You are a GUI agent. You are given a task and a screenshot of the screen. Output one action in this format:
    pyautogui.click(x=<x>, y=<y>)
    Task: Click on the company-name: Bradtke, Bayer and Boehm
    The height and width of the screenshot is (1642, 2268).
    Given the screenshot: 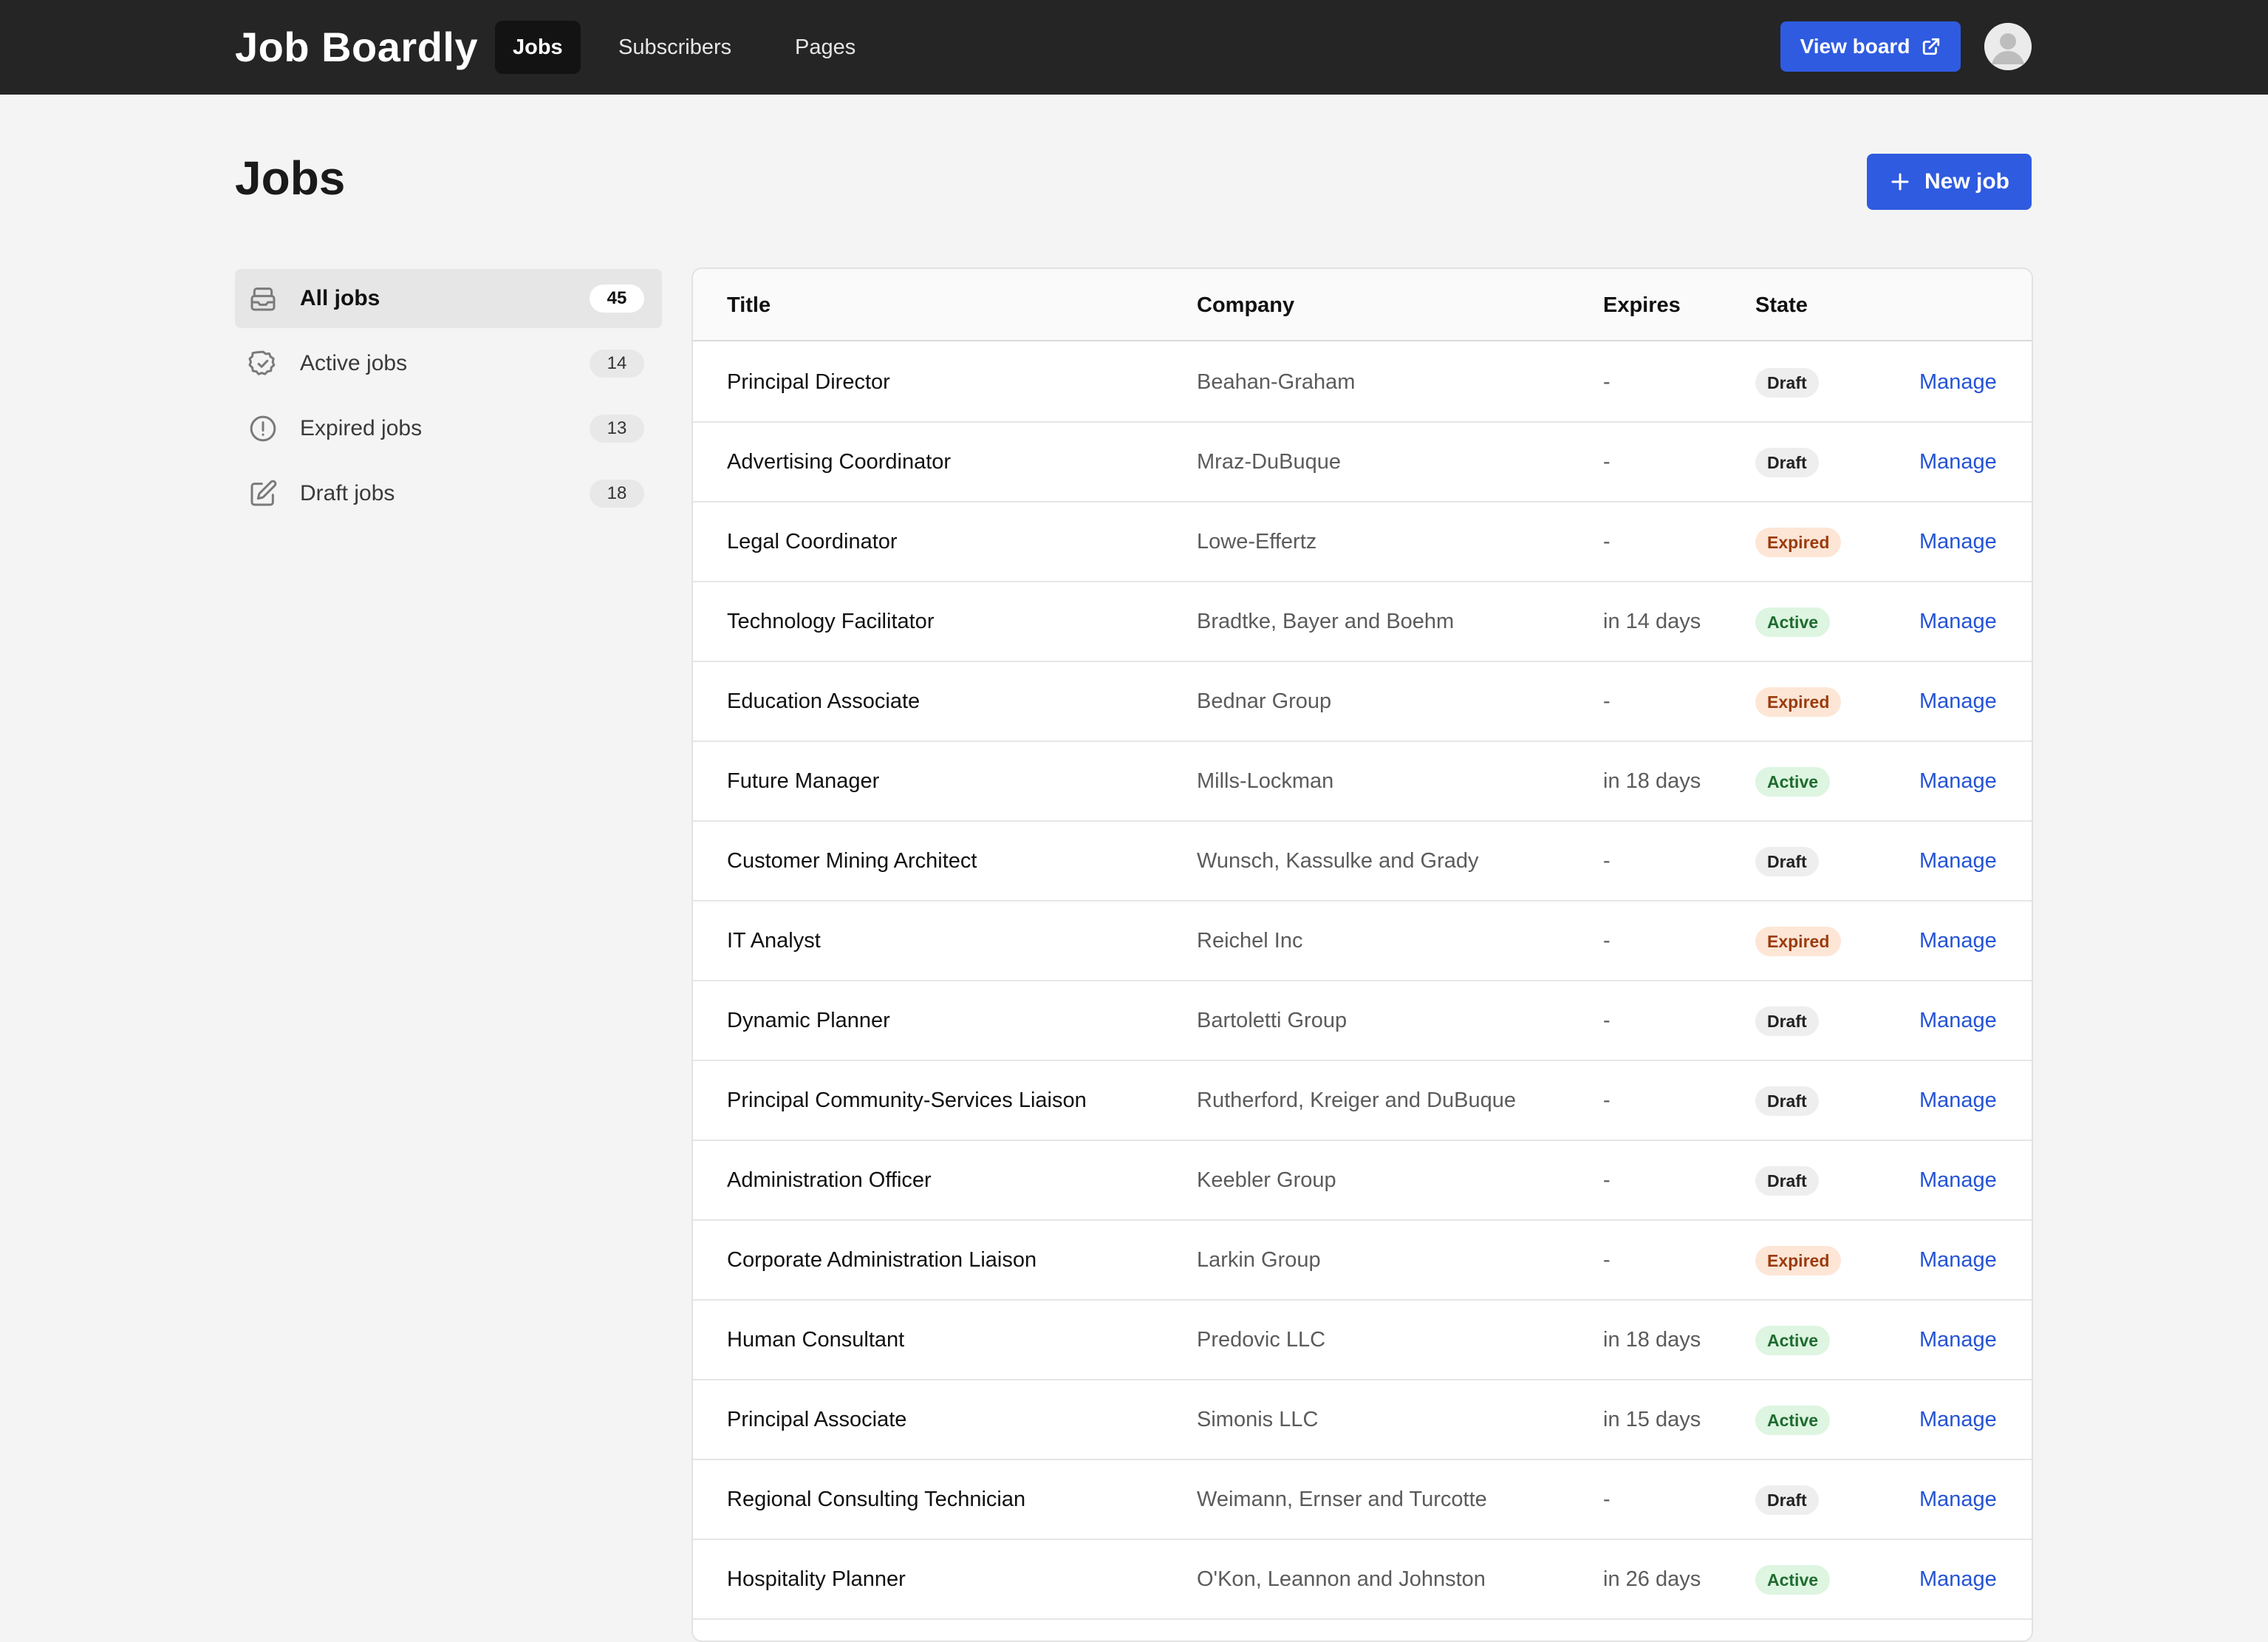 What is the action you would take?
    pyautogui.click(x=1326, y=621)
    